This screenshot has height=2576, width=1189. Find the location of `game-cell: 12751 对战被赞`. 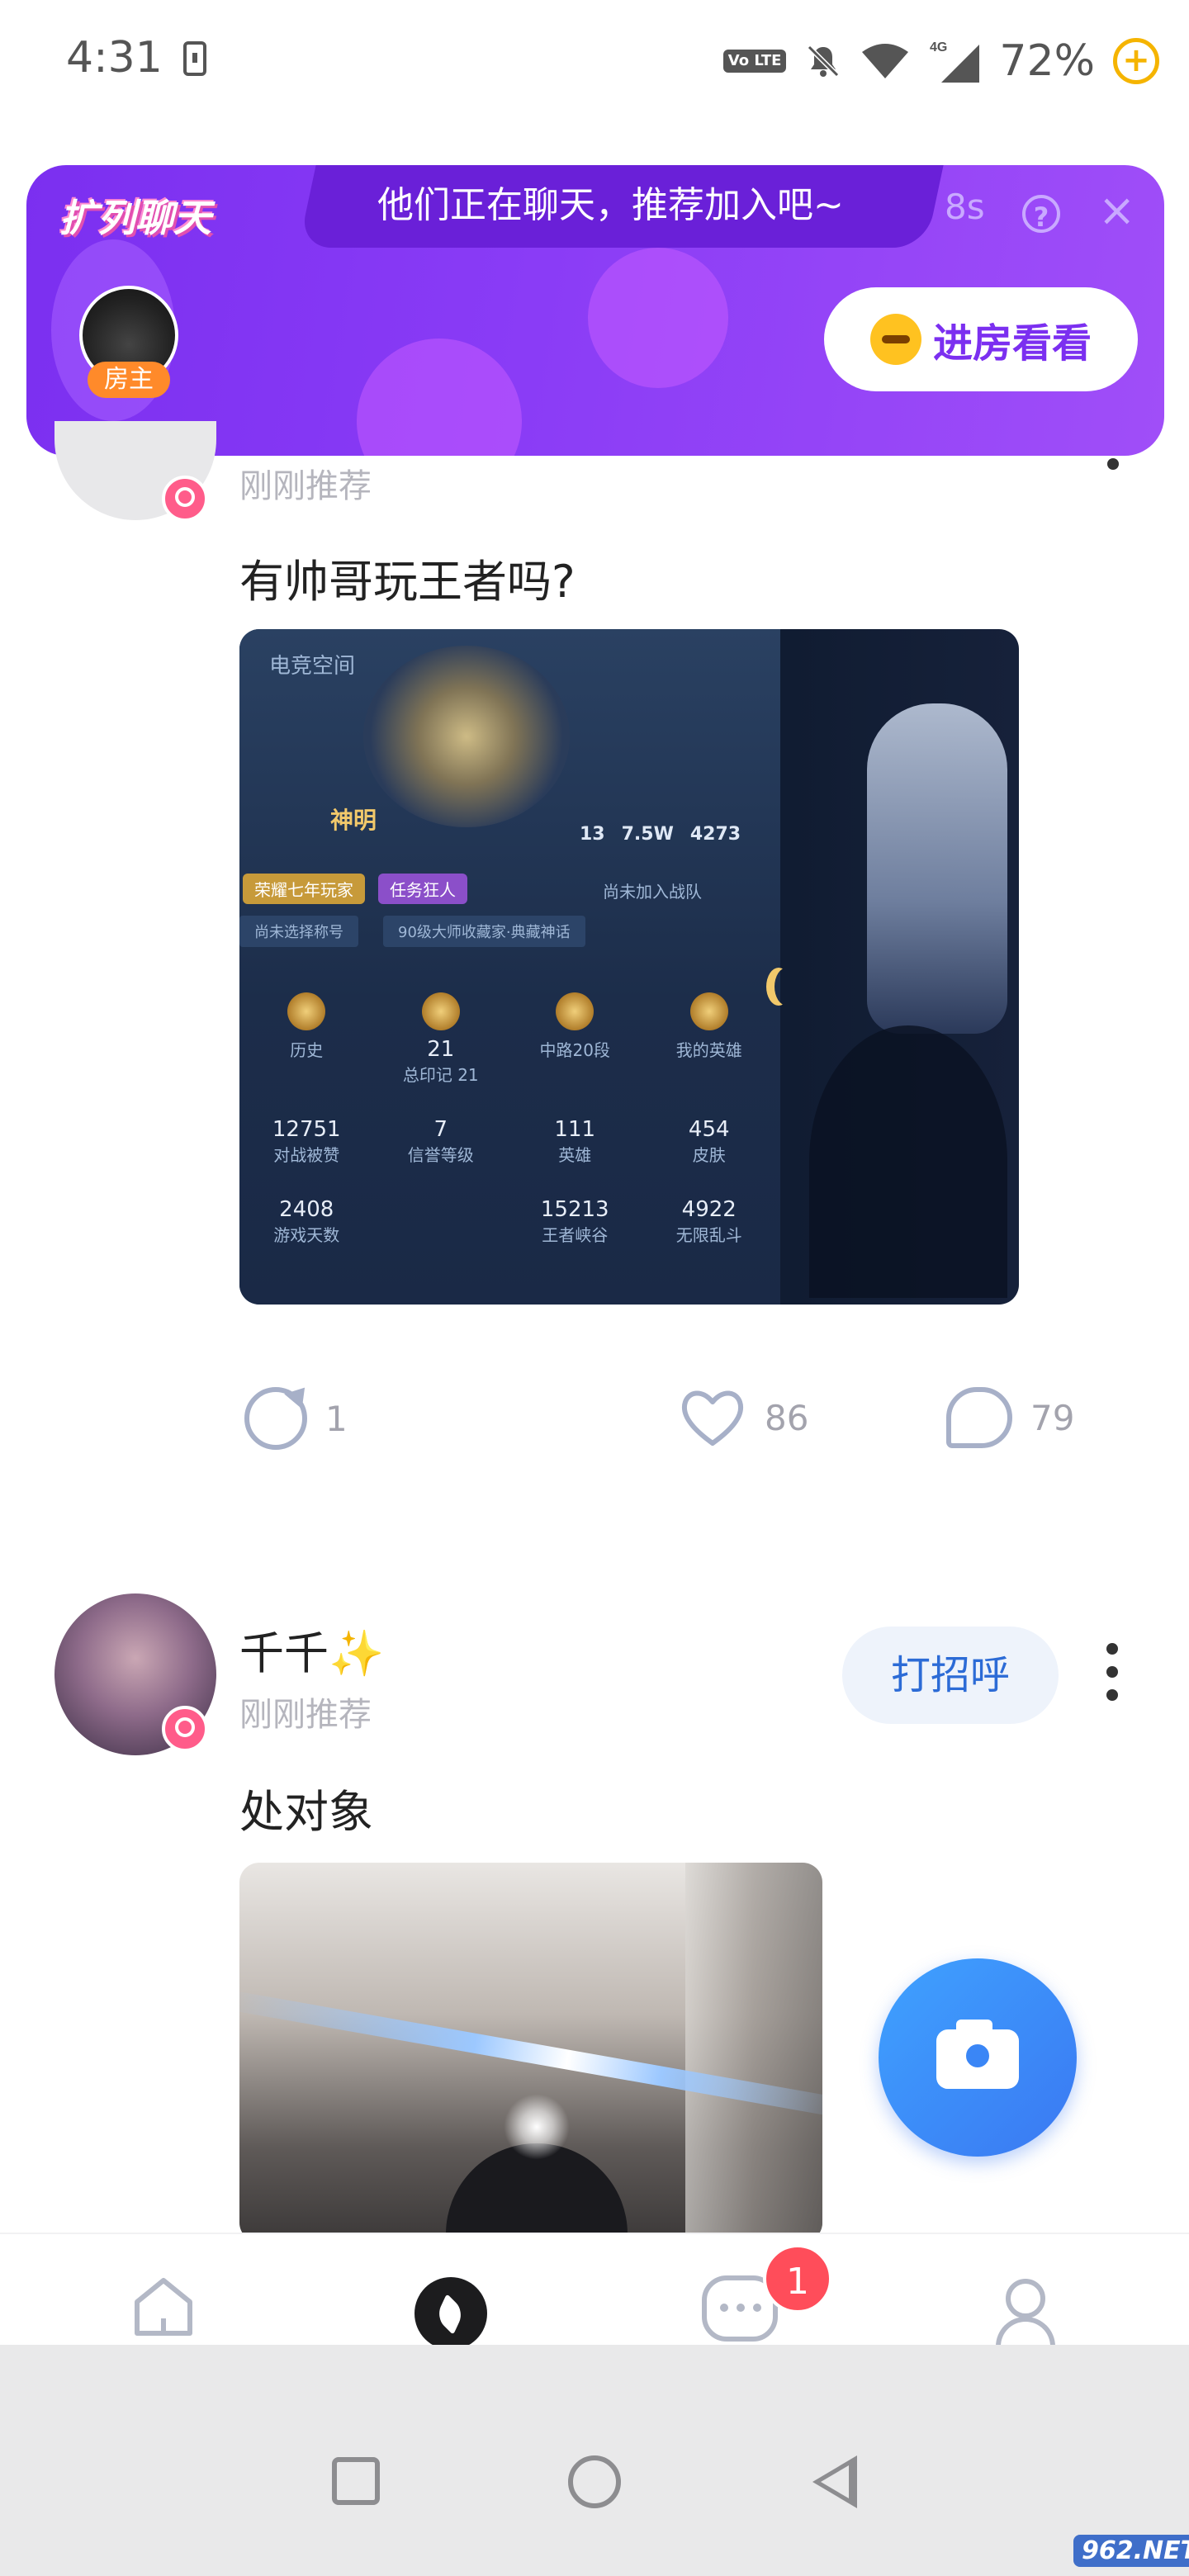

game-cell: 12751 对战被赞 is located at coordinates (306, 1141).